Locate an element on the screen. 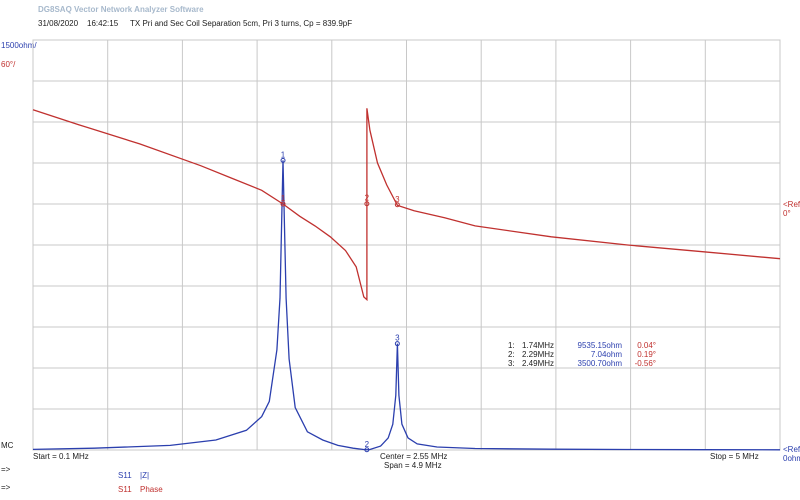 The height and width of the screenshot is (500, 800). marker-readout-row: 2: 2.29MHz 7.04ohm 0.19° is located at coordinates (582, 354).